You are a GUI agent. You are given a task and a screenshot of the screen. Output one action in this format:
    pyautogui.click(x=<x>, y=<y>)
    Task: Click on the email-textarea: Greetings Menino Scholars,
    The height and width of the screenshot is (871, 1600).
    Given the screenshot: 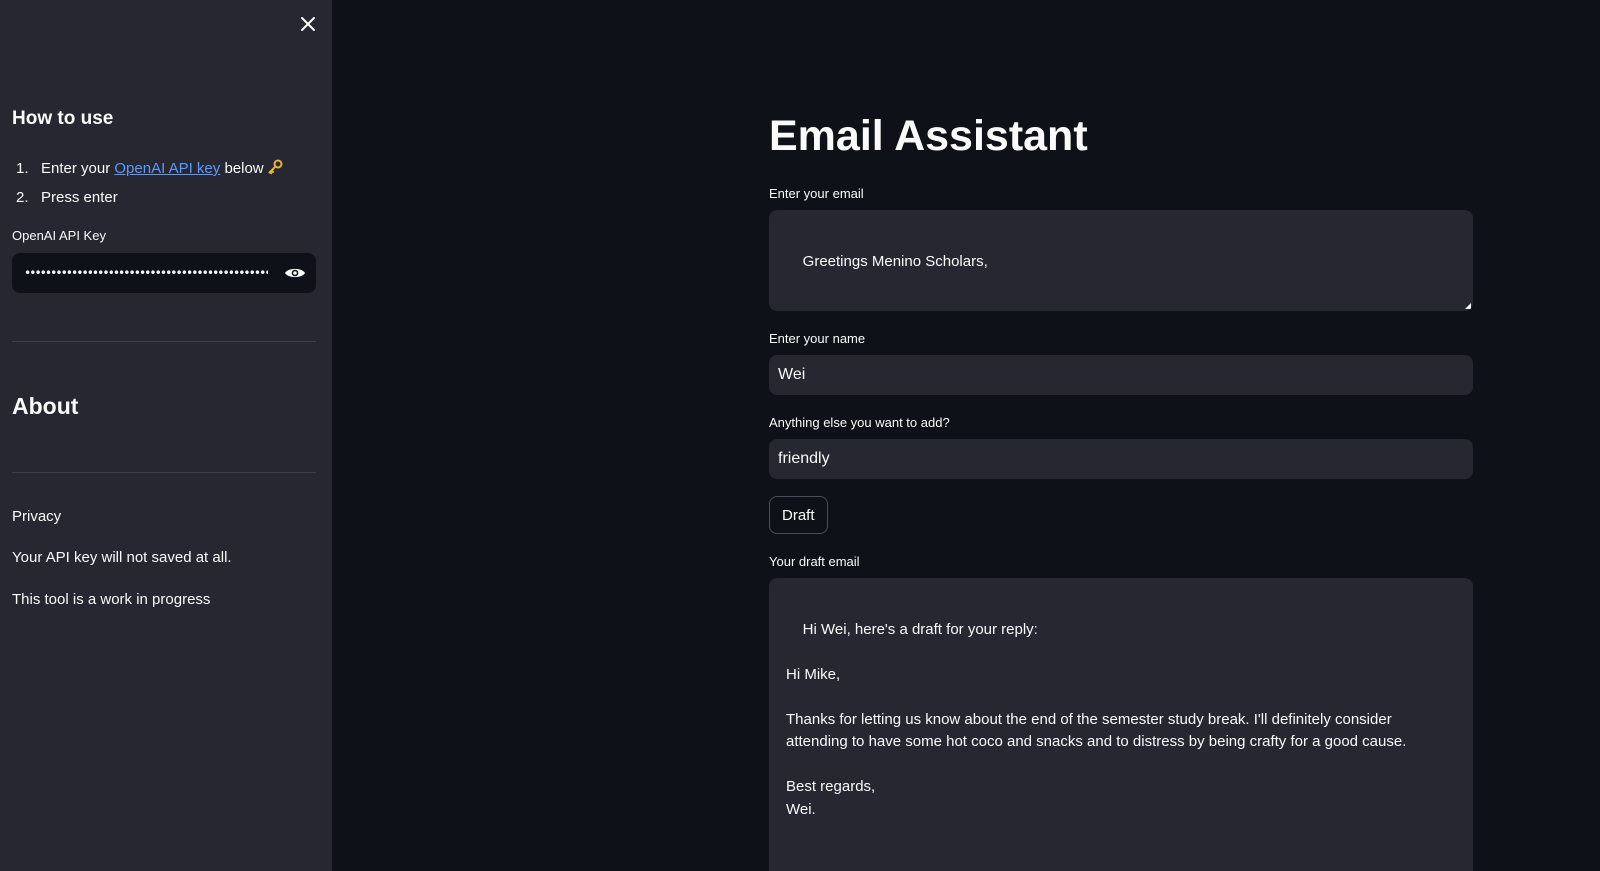 What is the action you would take?
    pyautogui.click(x=1121, y=260)
    